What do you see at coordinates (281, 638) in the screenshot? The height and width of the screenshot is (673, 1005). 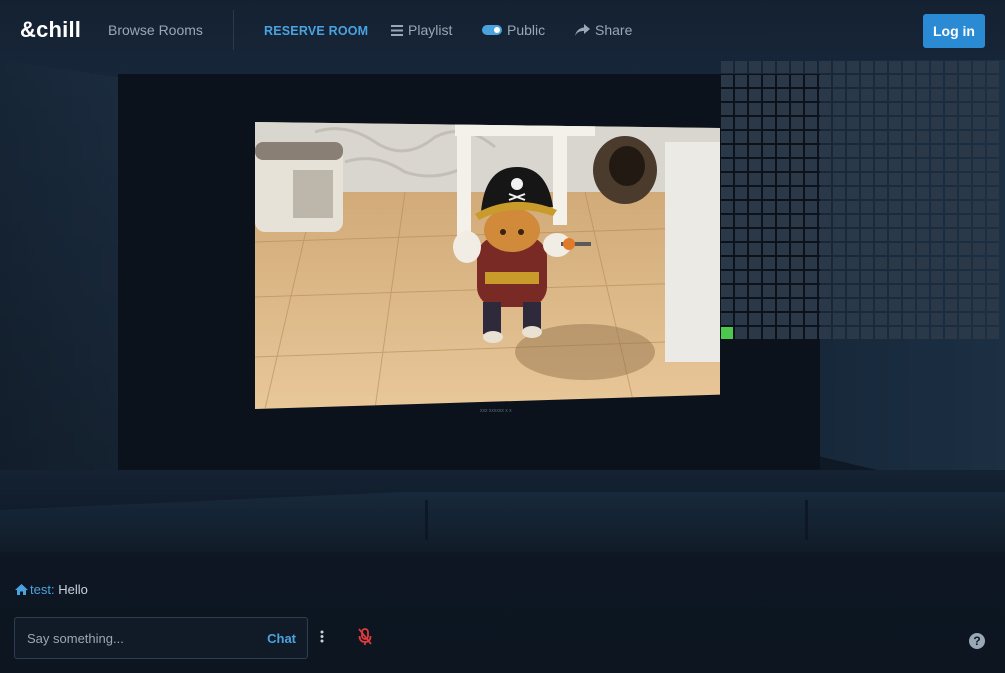 I see `chat-send-button: Chat` at bounding box center [281, 638].